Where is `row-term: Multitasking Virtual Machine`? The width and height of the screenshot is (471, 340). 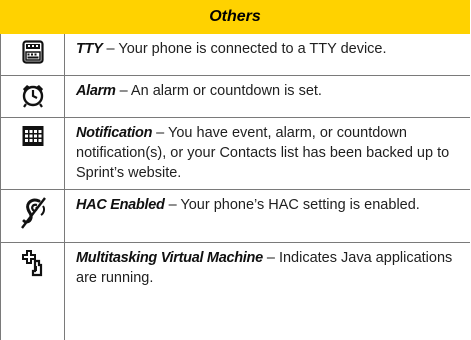
row-term: Multitasking Virtual Machine is located at coordinates (169, 258).